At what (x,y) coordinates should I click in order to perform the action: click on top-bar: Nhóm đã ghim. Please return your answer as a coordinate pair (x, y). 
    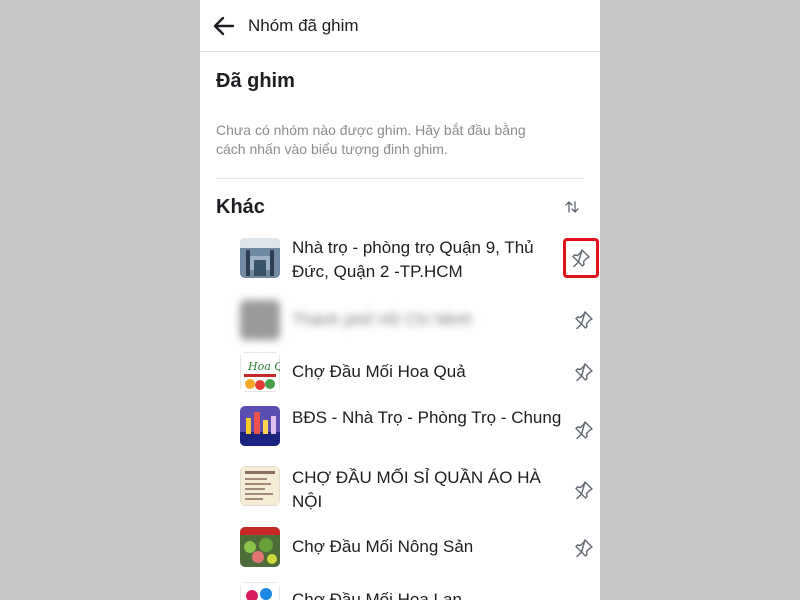
    Looking at the image, I should click on (400, 26).